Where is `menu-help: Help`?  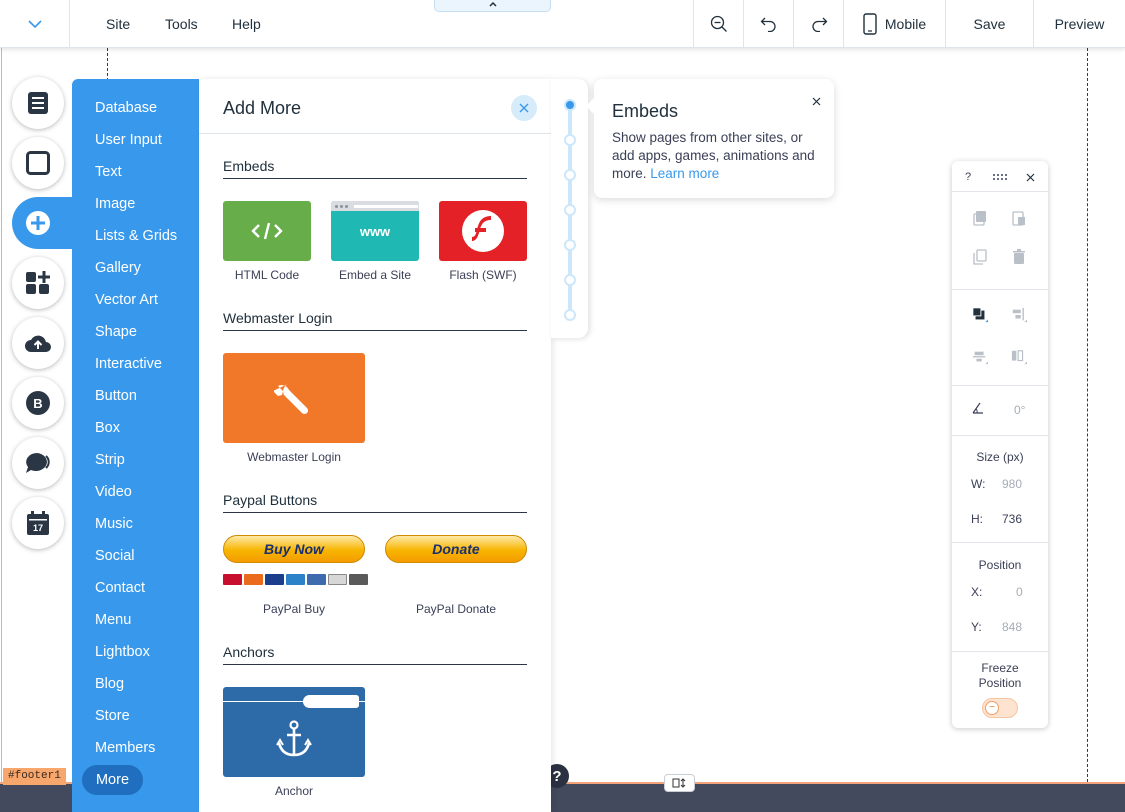
menu-help: Help is located at coordinates (246, 24).